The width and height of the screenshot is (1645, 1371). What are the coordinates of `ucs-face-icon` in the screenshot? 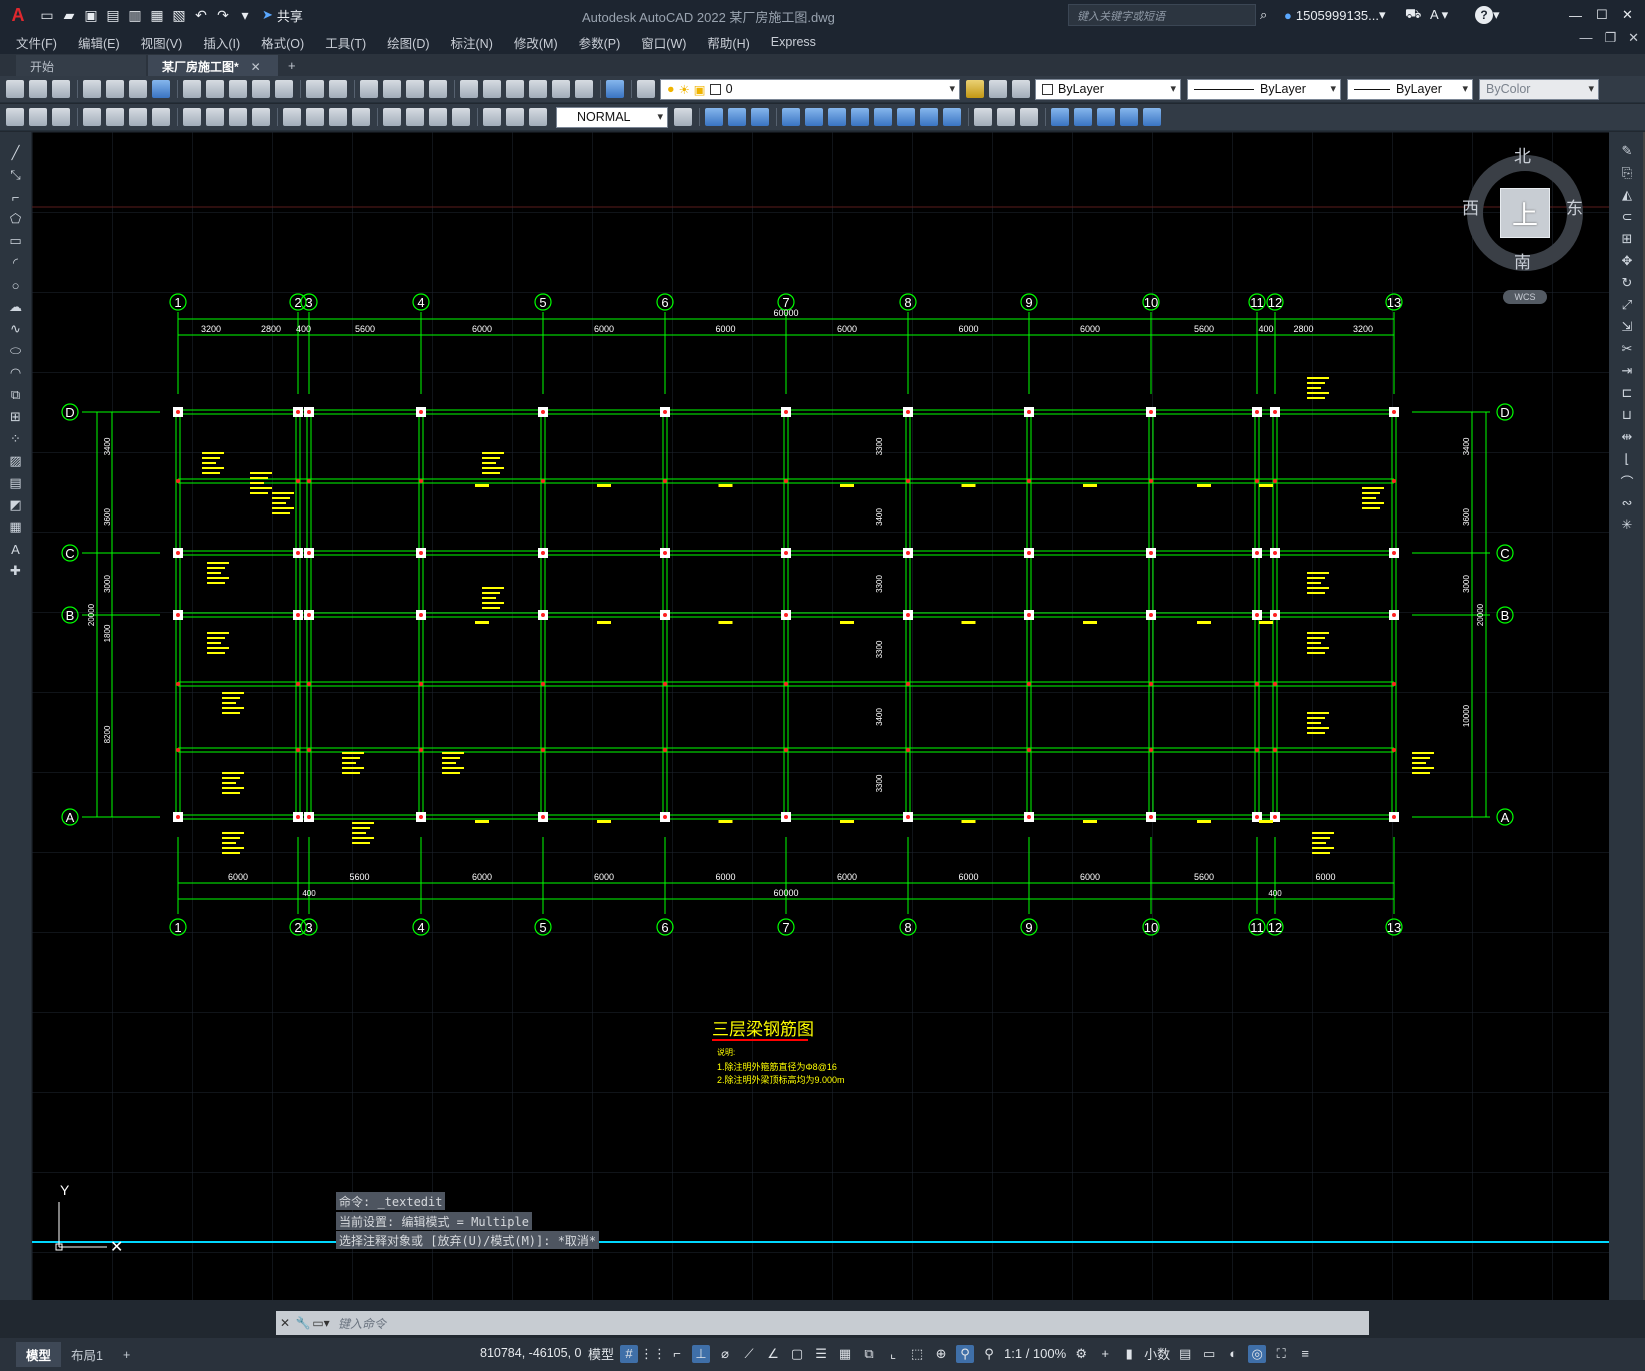 It's located at (860, 117).